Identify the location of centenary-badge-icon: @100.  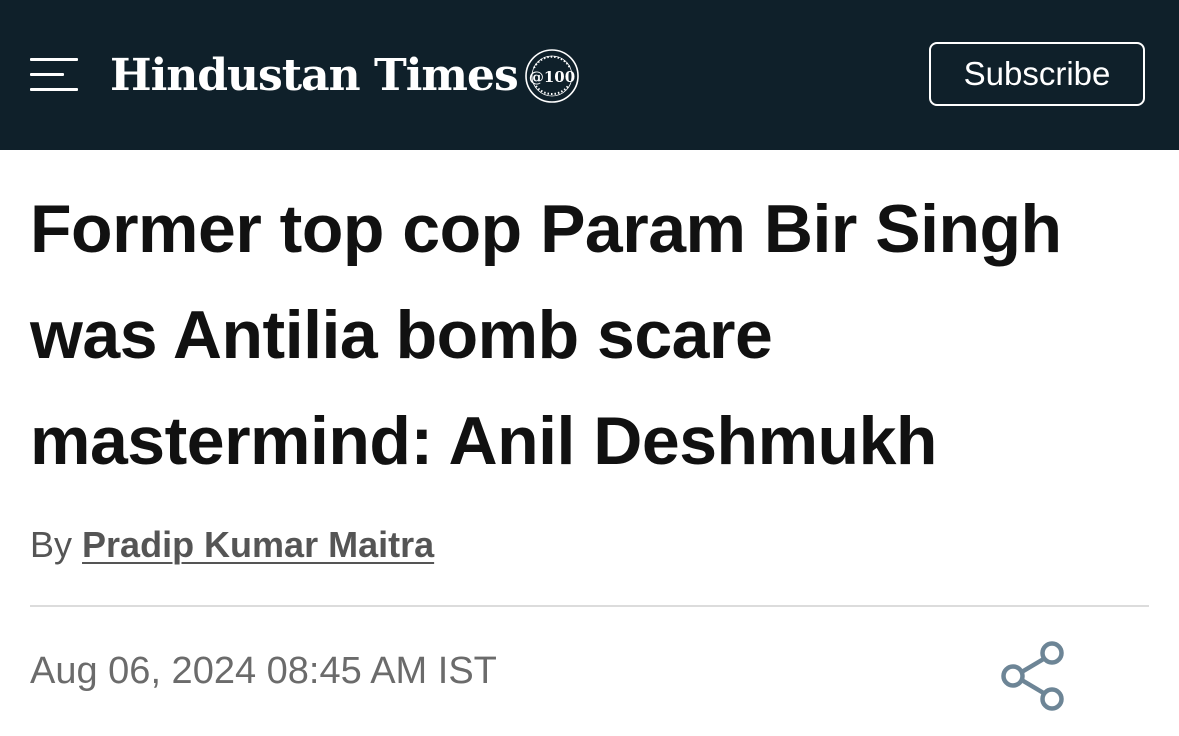
(552, 76).